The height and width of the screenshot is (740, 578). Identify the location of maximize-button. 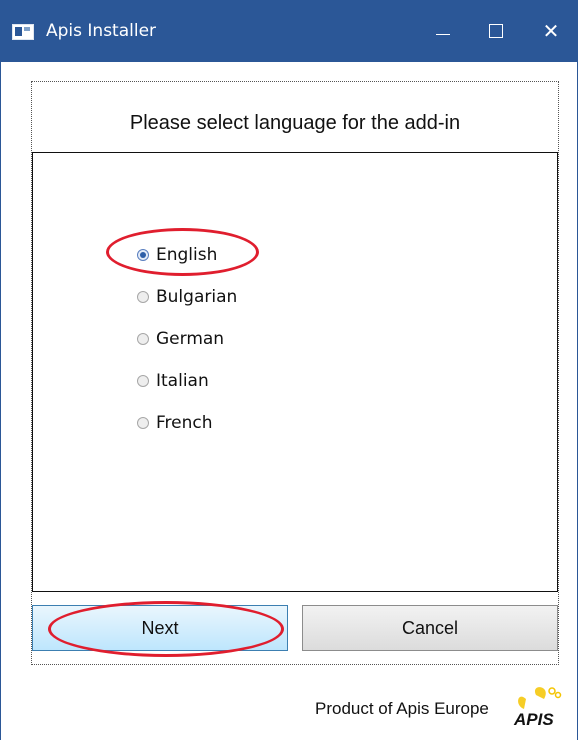
(496, 31).